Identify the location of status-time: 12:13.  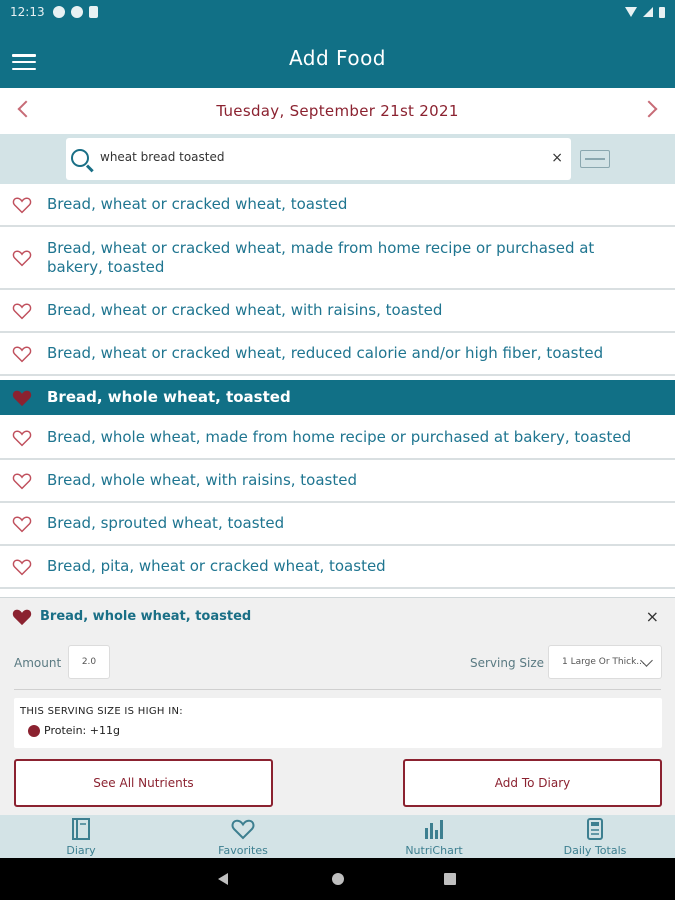
(27, 12).